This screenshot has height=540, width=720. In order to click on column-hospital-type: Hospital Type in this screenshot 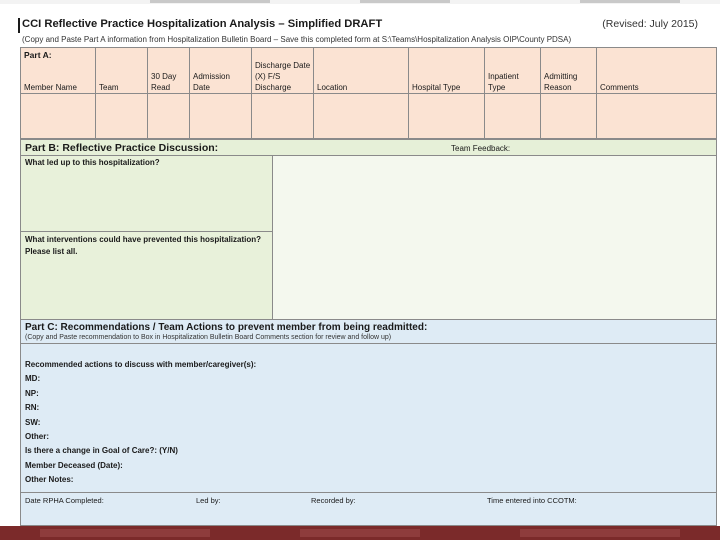, I will do `click(447, 70)`.